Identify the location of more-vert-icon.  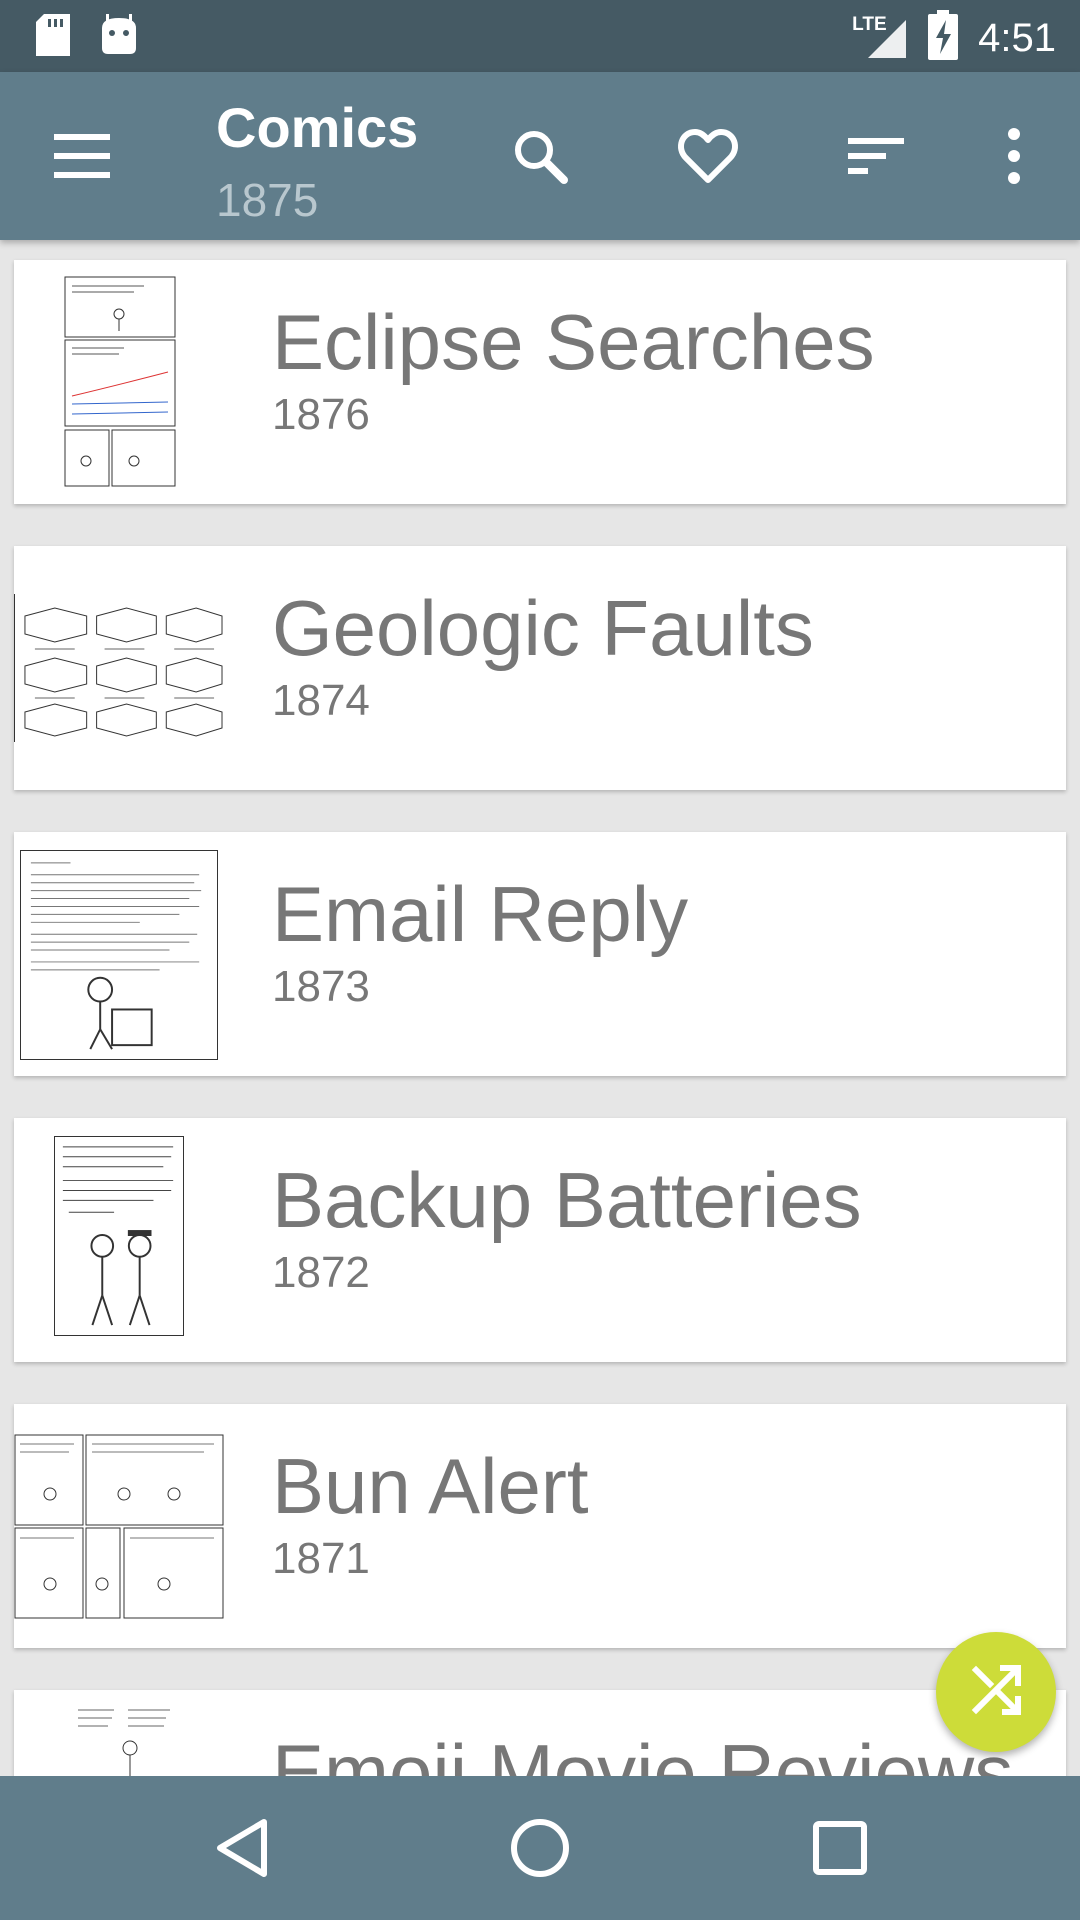
(1014, 156).